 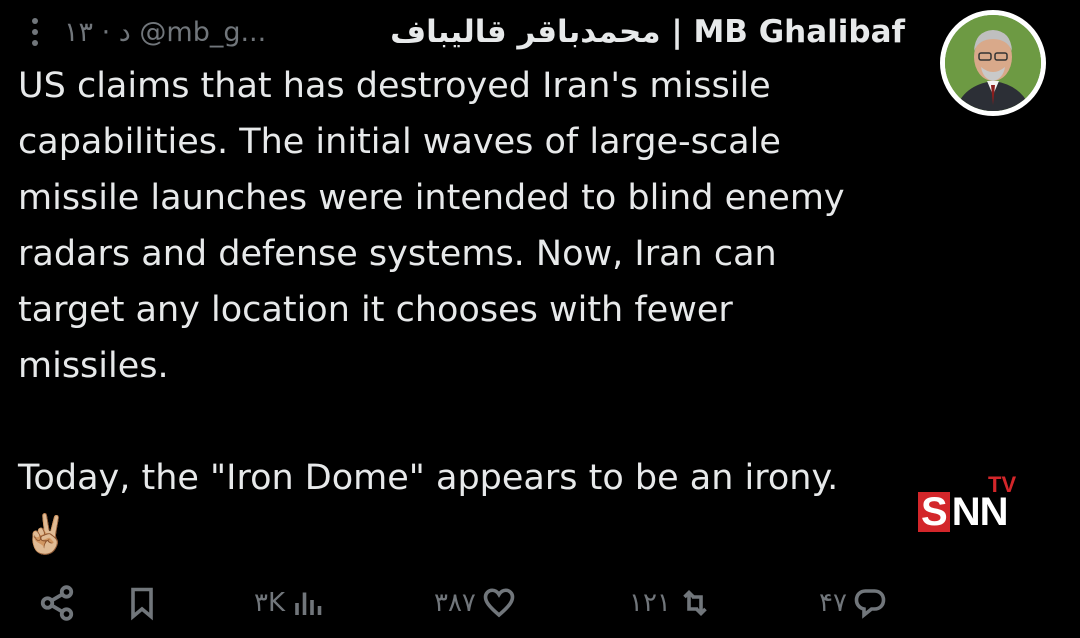 I want to click on like-button: ۳۸۷, so click(x=531, y=603).